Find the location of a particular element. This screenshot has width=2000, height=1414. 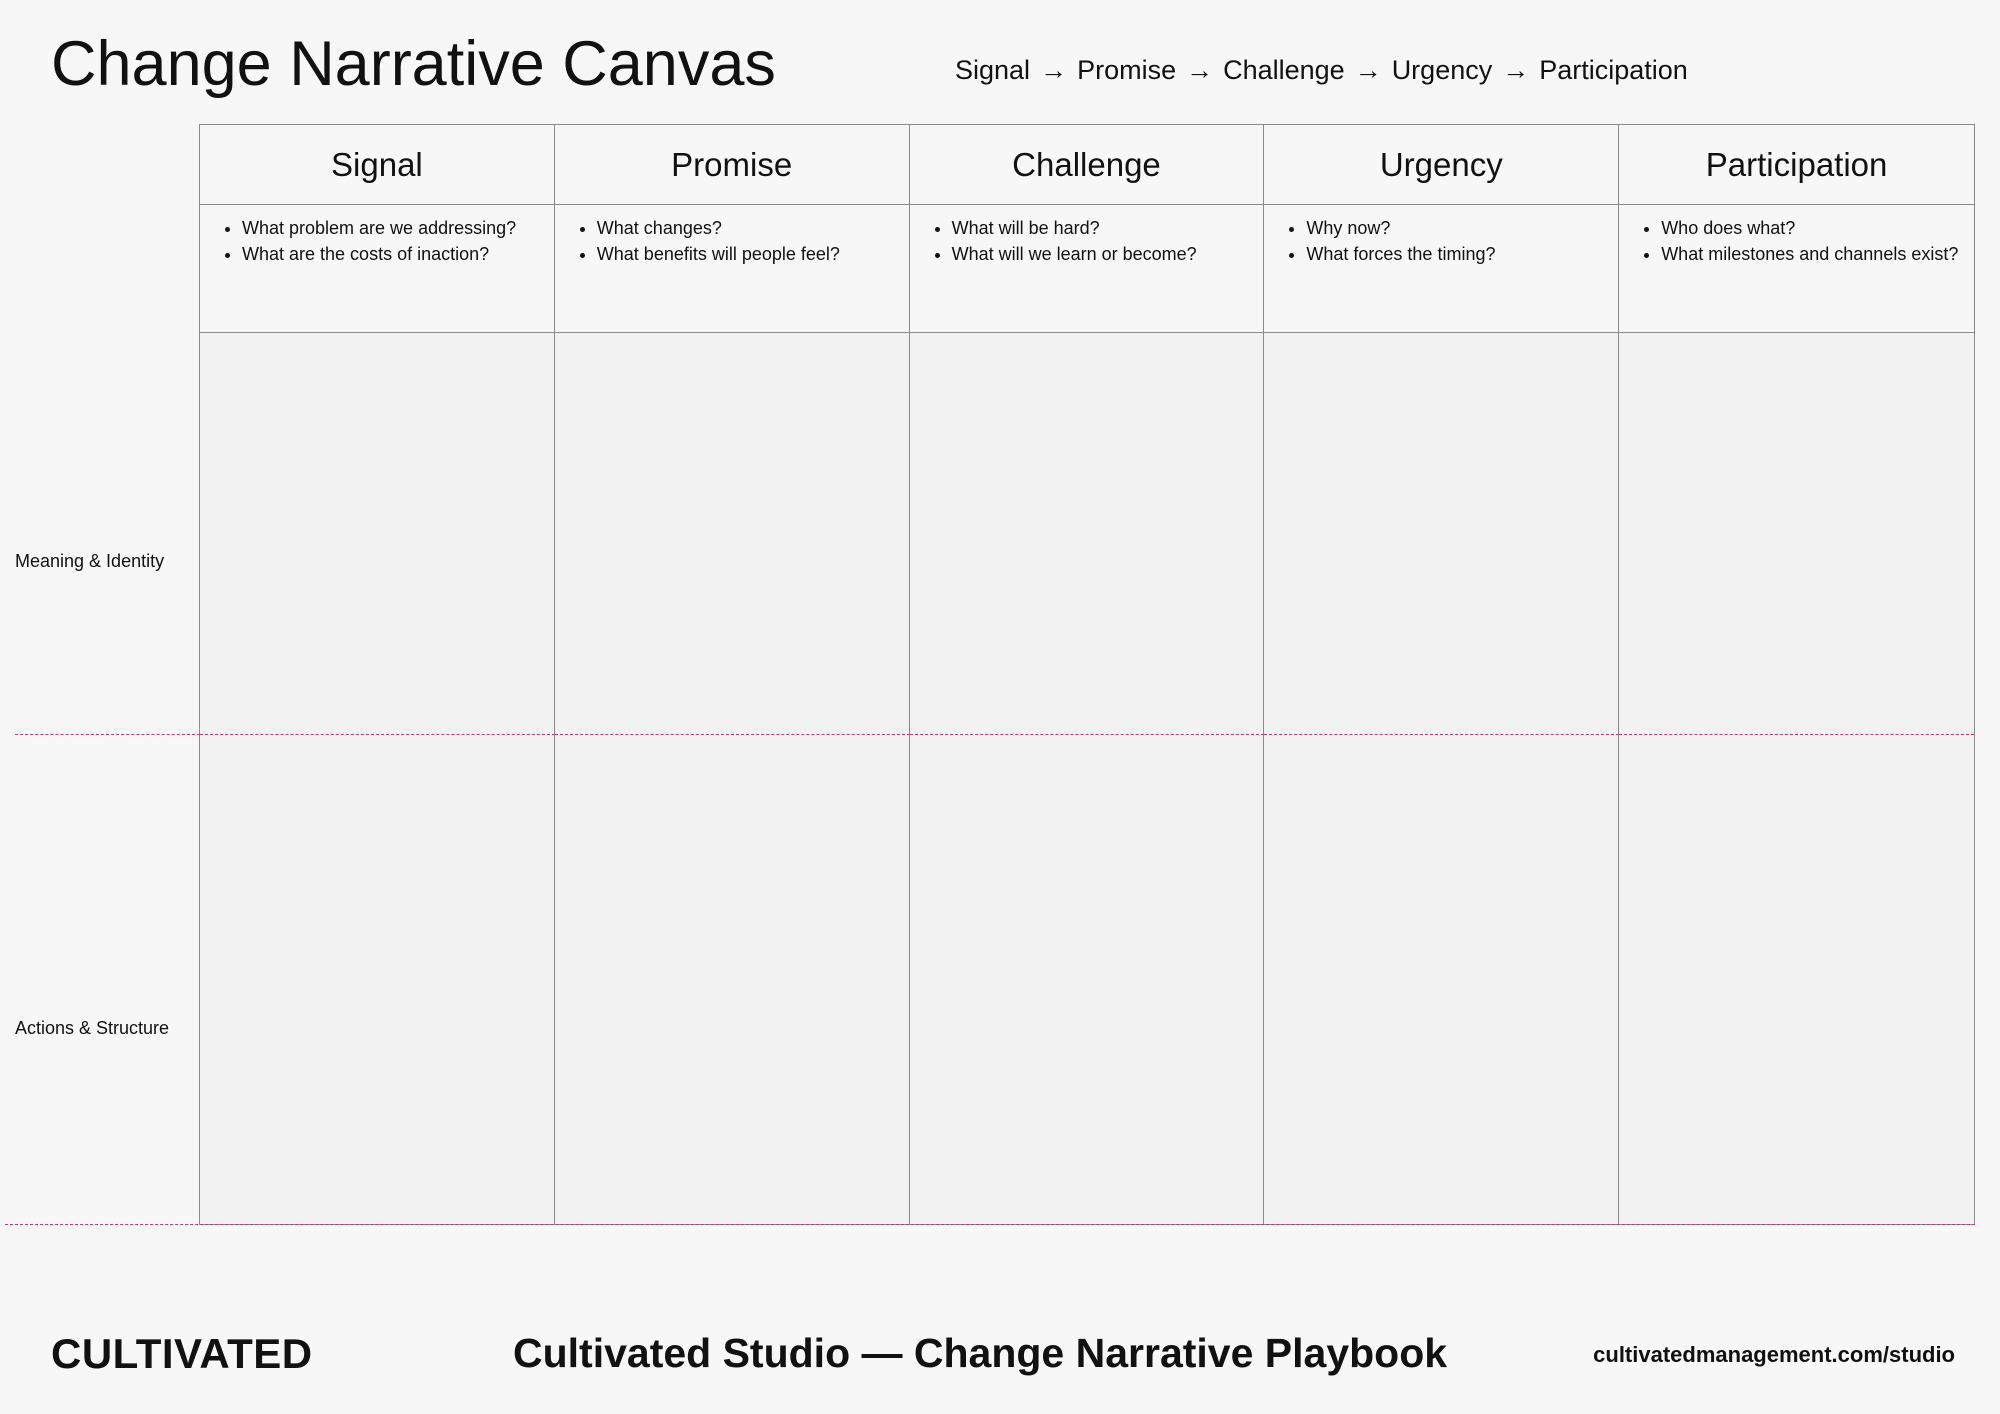

prompt-item: What changes? is located at coordinates (747, 228).